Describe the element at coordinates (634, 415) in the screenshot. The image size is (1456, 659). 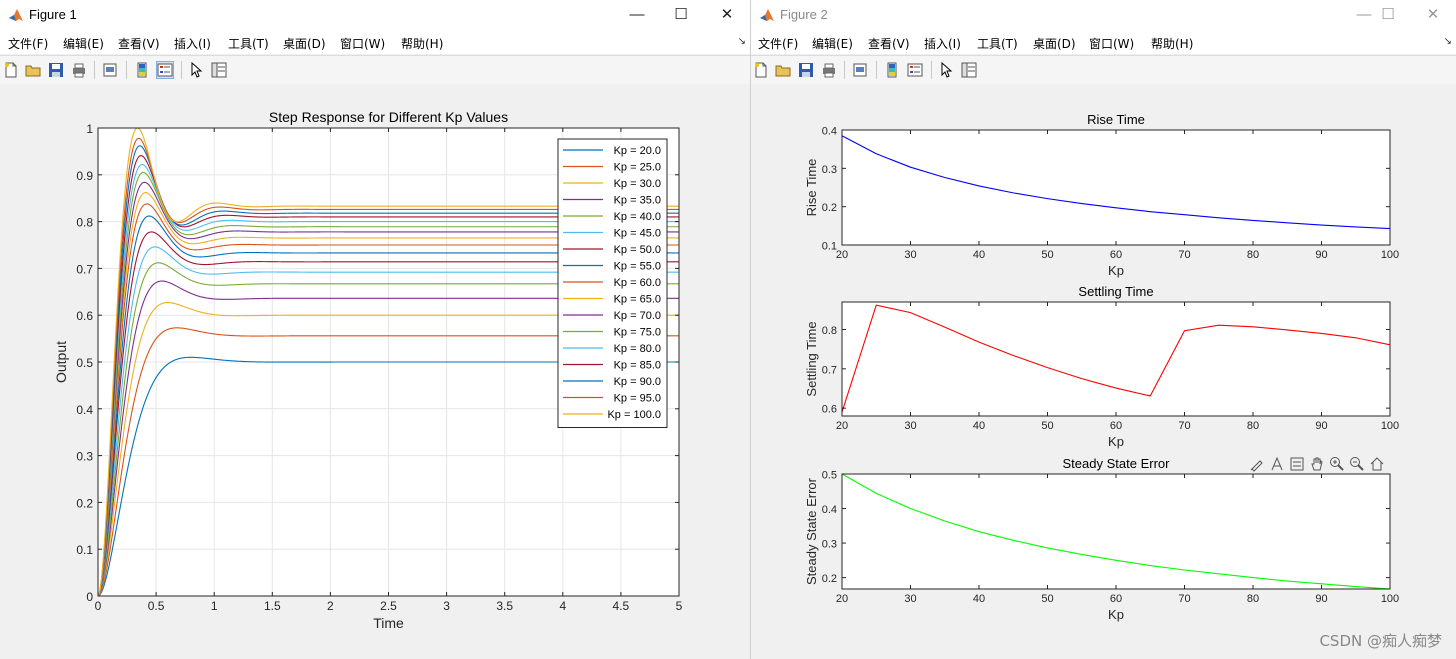
I see `legend-label: Kp = 100.0` at that location.